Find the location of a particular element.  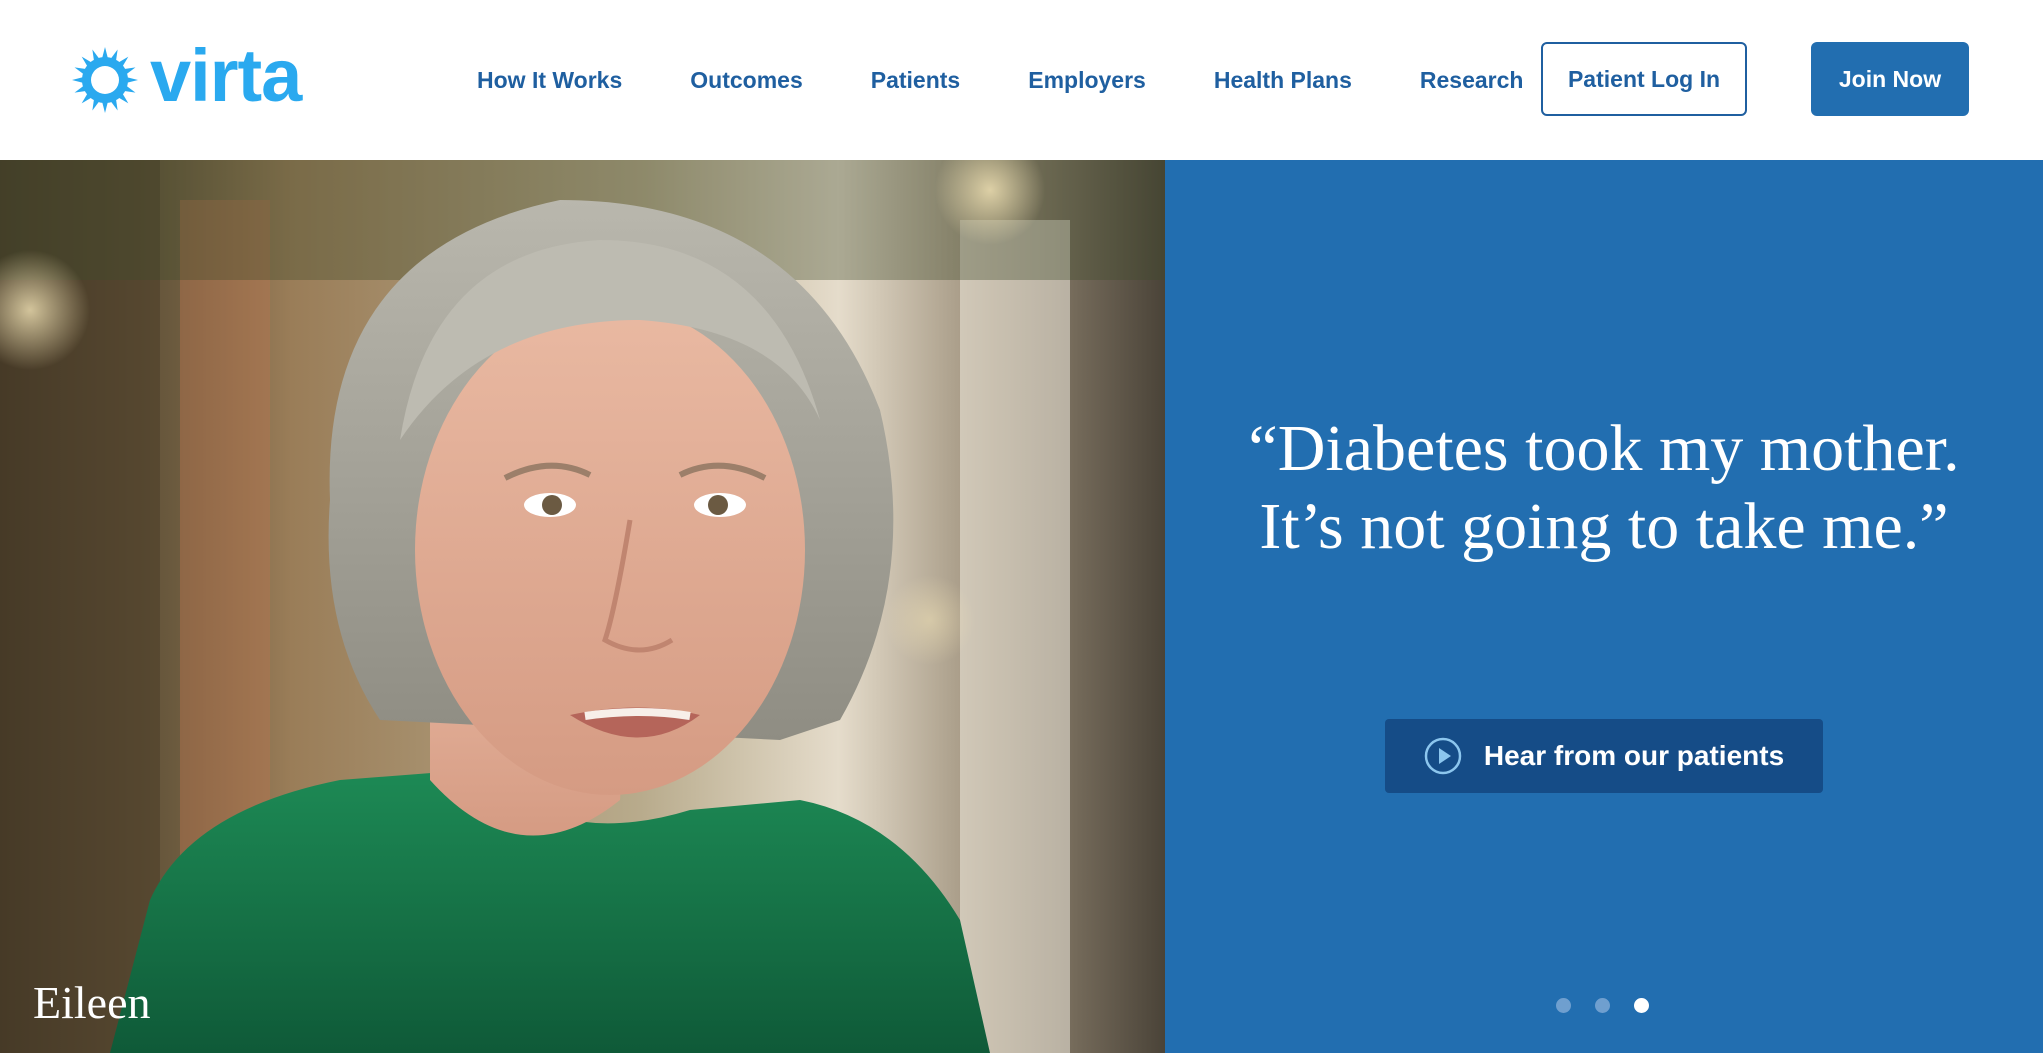

nav-item-research: Research is located at coordinates (1472, 80).